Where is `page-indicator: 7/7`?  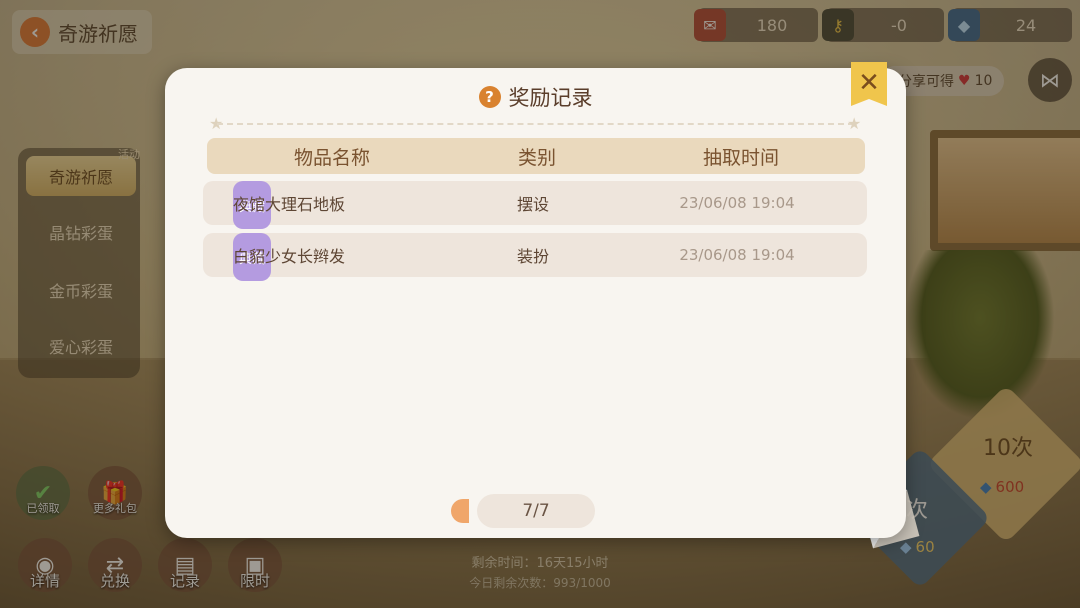
page-indicator: 7/7 is located at coordinates (536, 511).